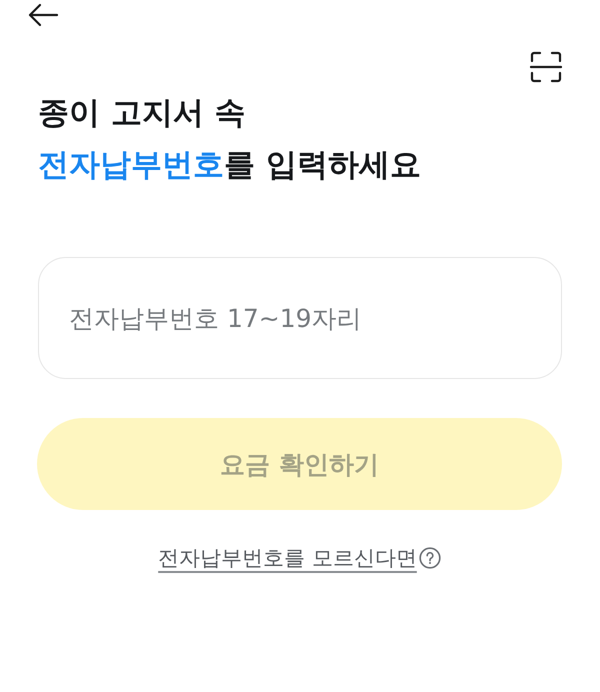 The width and height of the screenshot is (600, 692). What do you see at coordinates (43, 15) in the screenshot?
I see `back-arrow-icon` at bounding box center [43, 15].